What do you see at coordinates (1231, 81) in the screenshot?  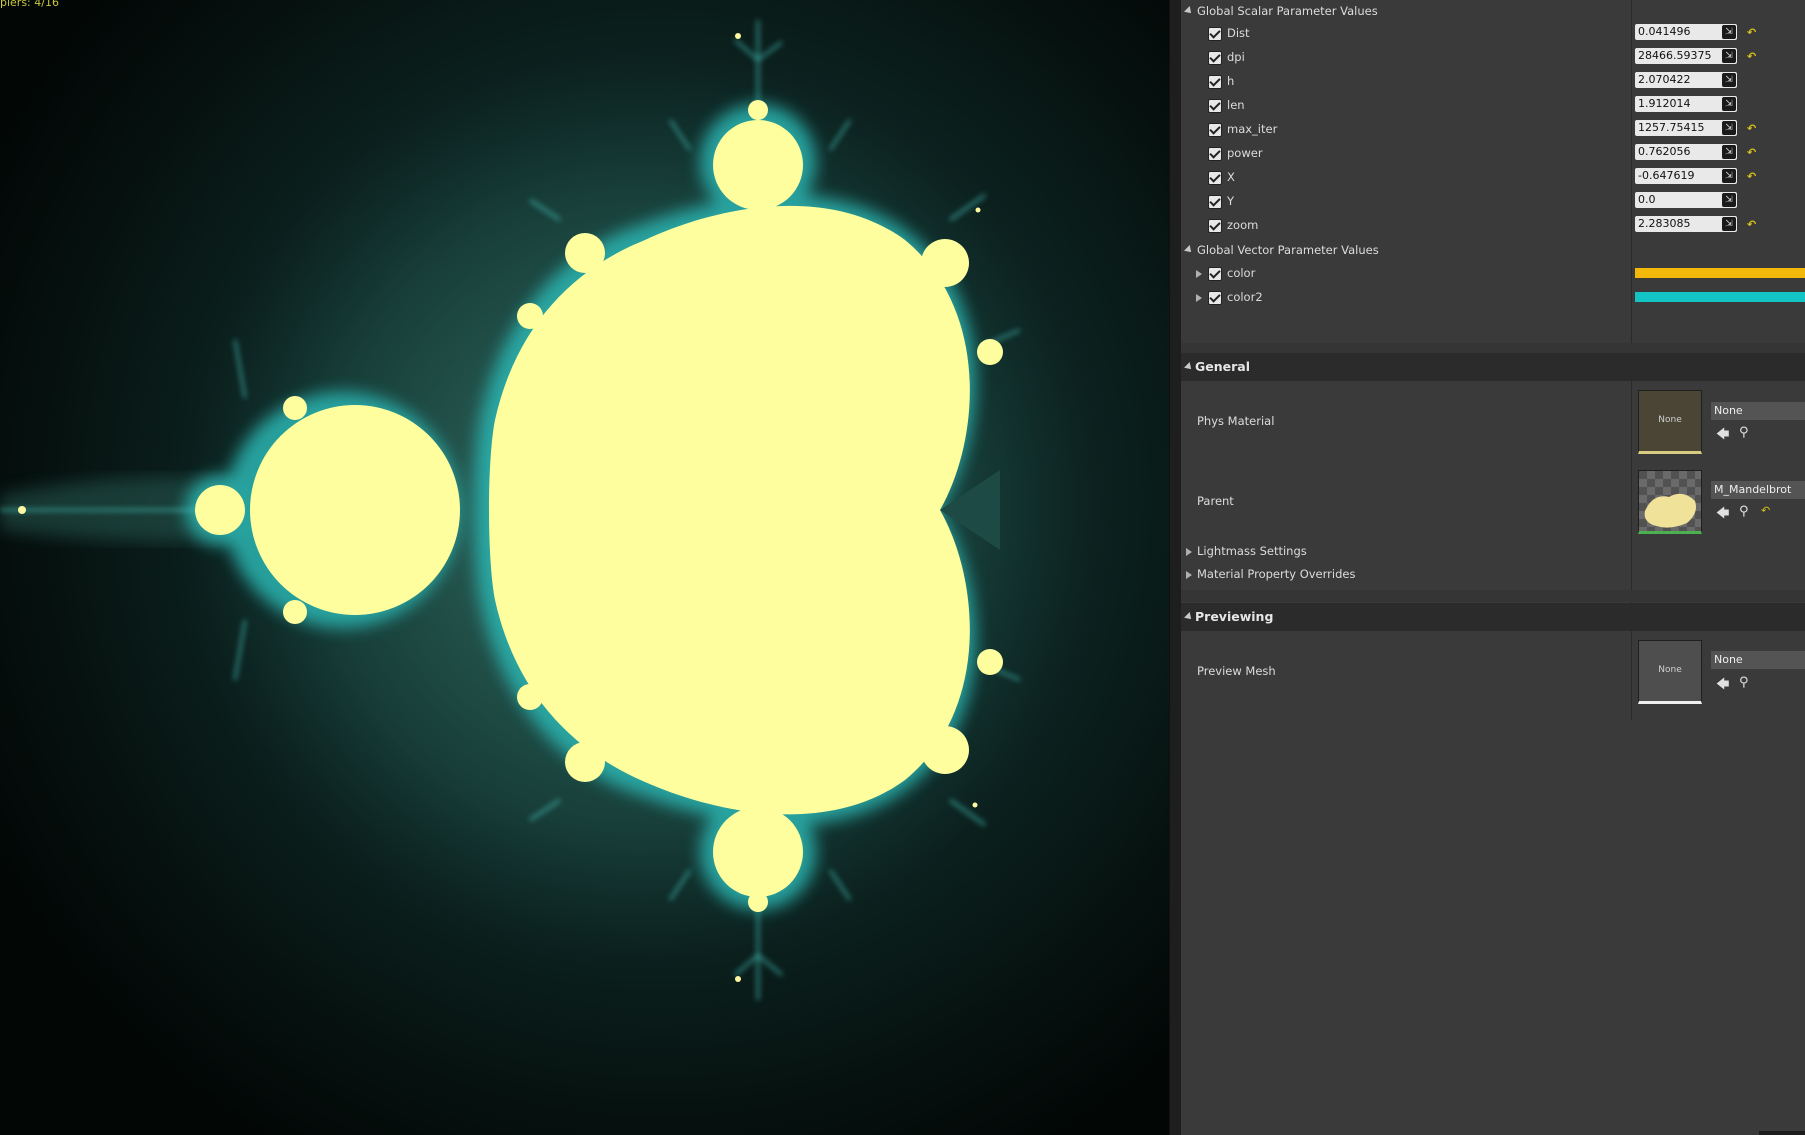 I see `param-name: h` at bounding box center [1231, 81].